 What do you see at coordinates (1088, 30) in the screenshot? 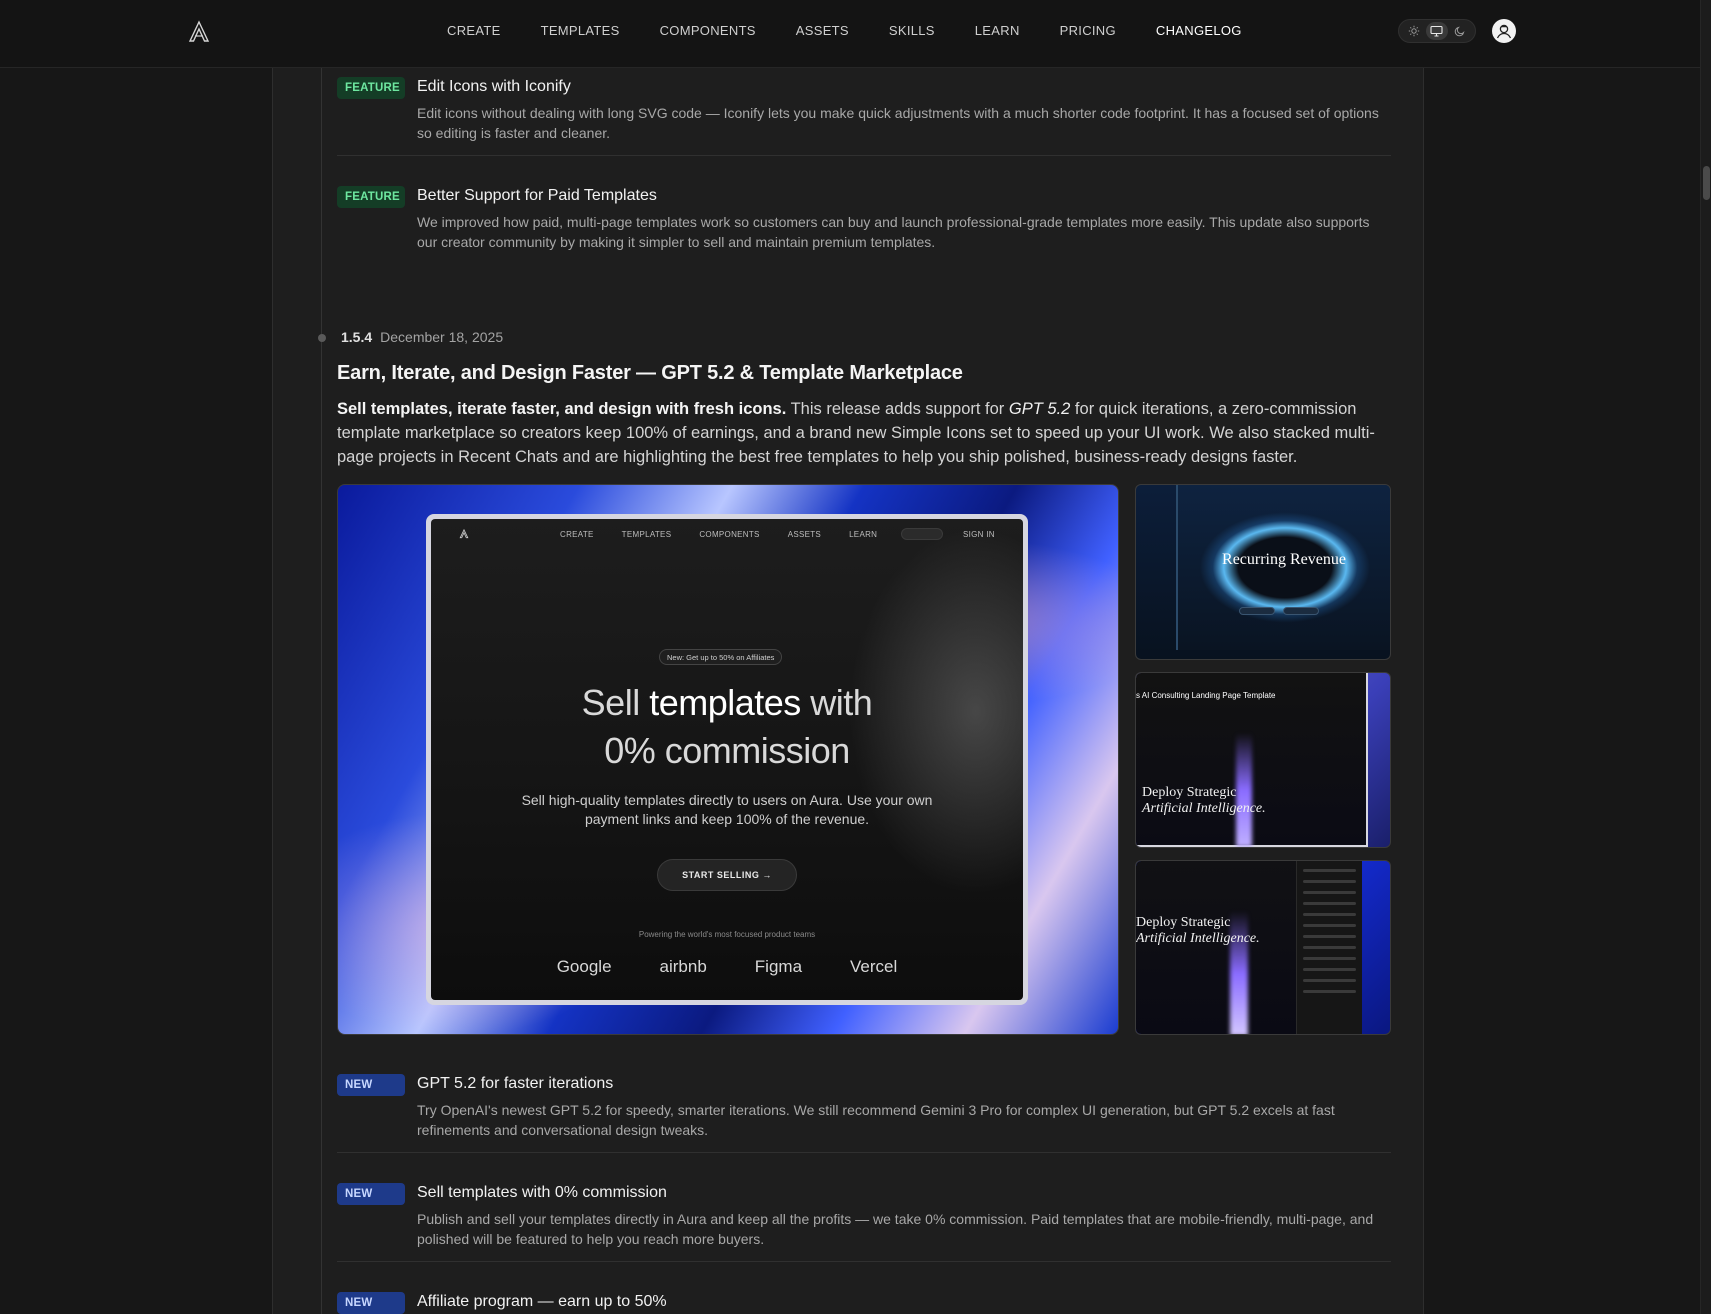
I see `nav-pricing: PRICING` at bounding box center [1088, 30].